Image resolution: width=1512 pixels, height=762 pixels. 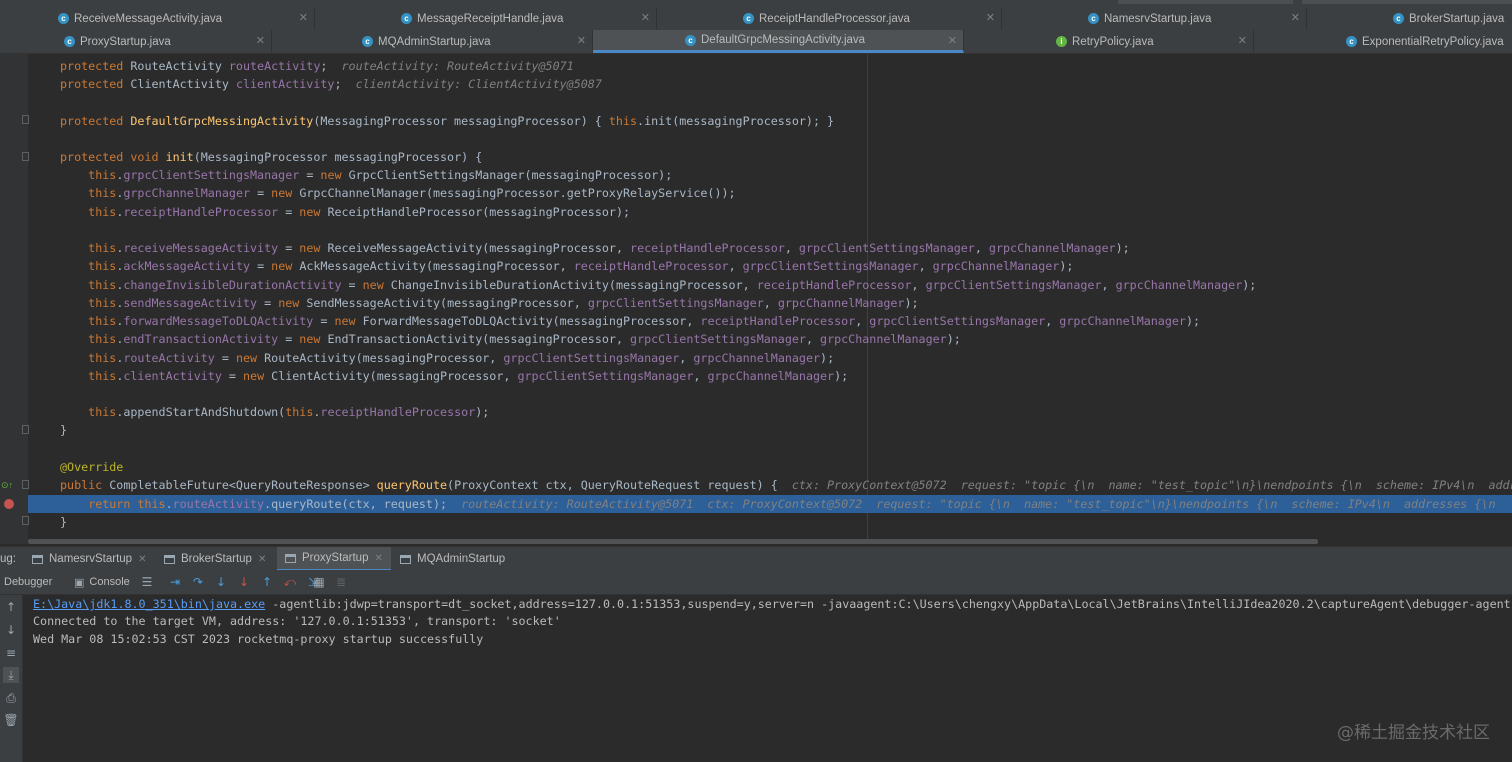 What do you see at coordinates (783, 40) in the screenshot?
I see `tab-label: DefaultGrpcMessingActivity.java` at bounding box center [783, 40].